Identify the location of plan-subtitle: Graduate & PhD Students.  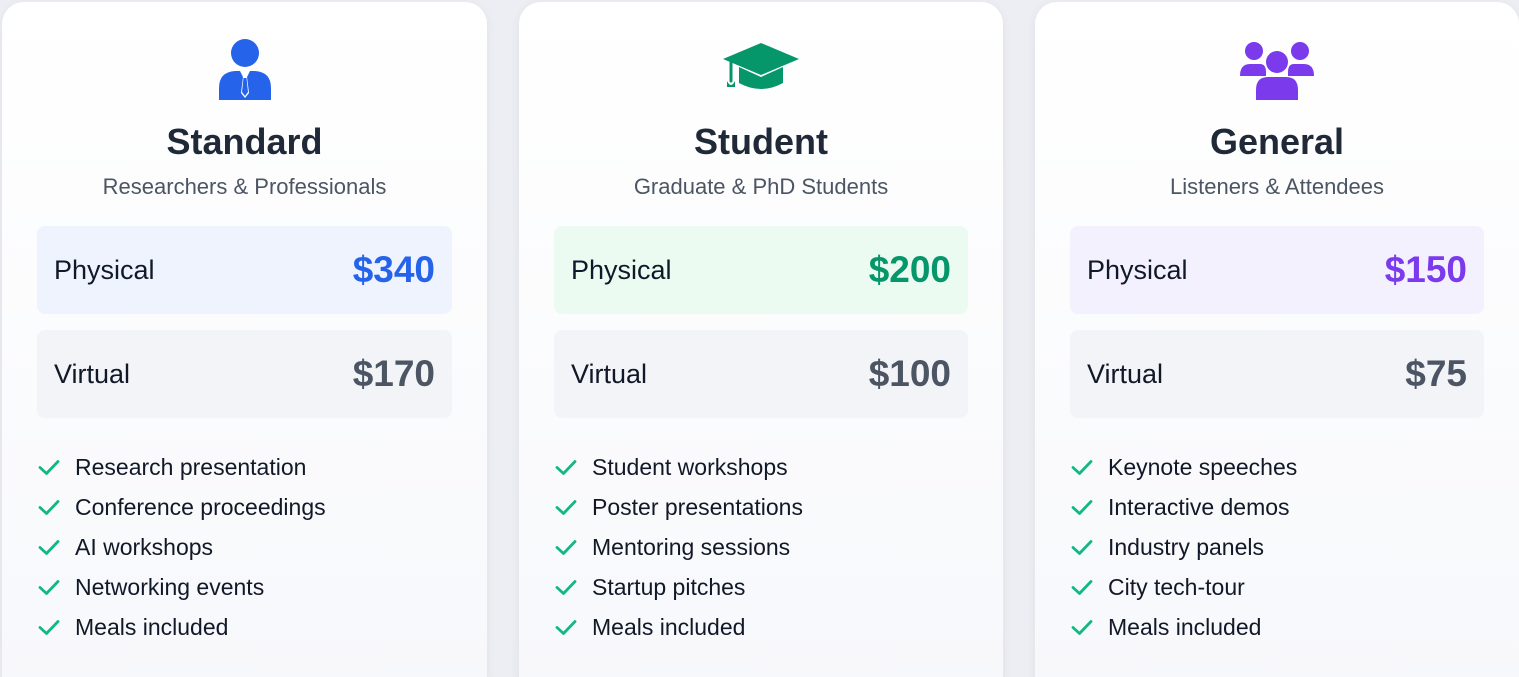
(761, 186).